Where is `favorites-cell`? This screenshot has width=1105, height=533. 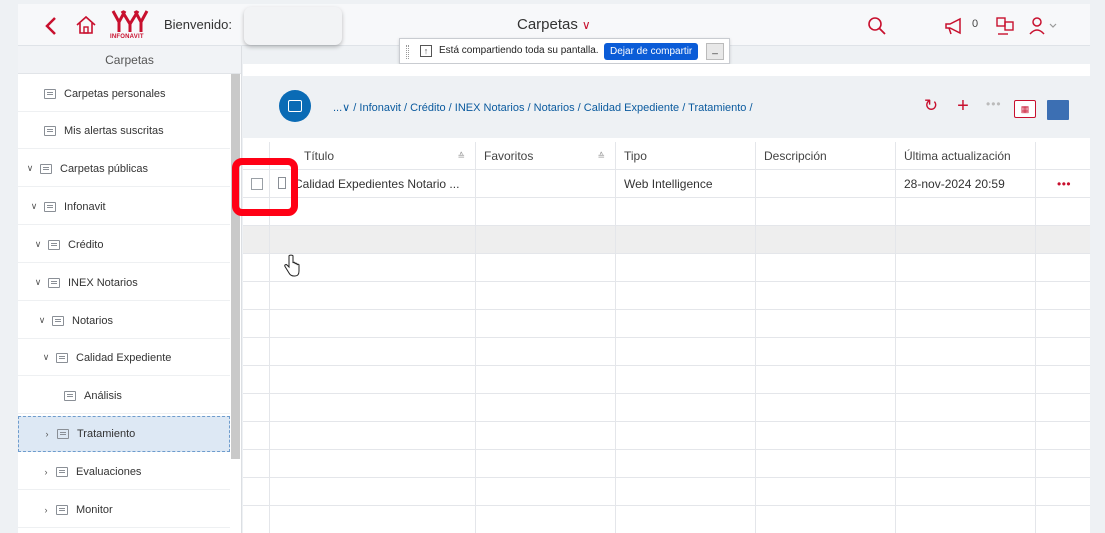
favorites-cell is located at coordinates (546, 183).